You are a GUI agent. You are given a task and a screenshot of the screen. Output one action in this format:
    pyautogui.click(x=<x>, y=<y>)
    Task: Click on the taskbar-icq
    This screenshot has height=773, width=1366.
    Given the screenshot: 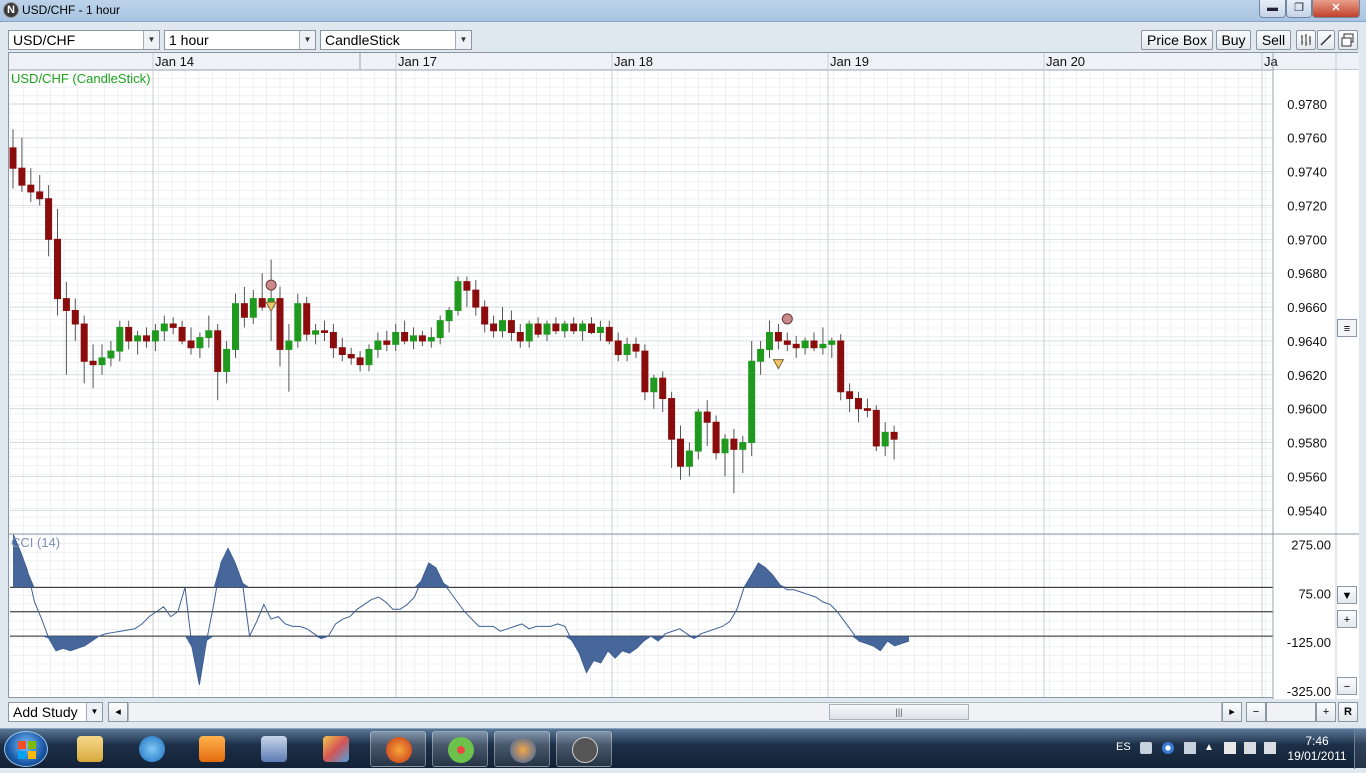 What is the action you would take?
    pyautogui.click(x=460, y=749)
    